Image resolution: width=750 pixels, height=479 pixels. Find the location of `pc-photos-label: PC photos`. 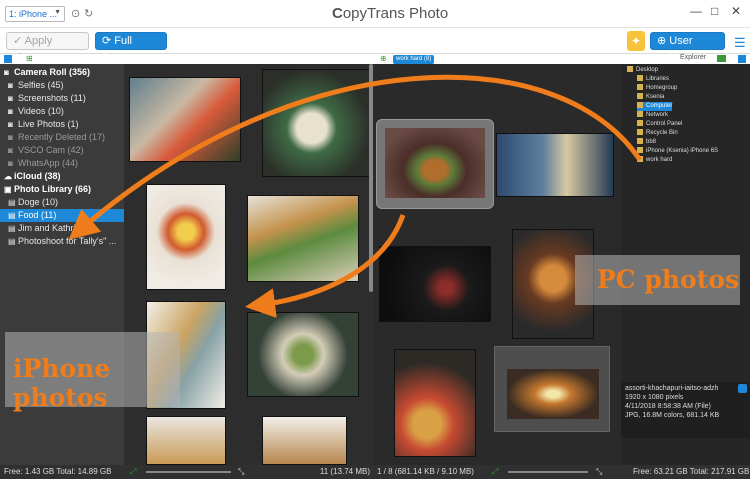

pc-photos-label: PC photos is located at coordinates (668, 279).